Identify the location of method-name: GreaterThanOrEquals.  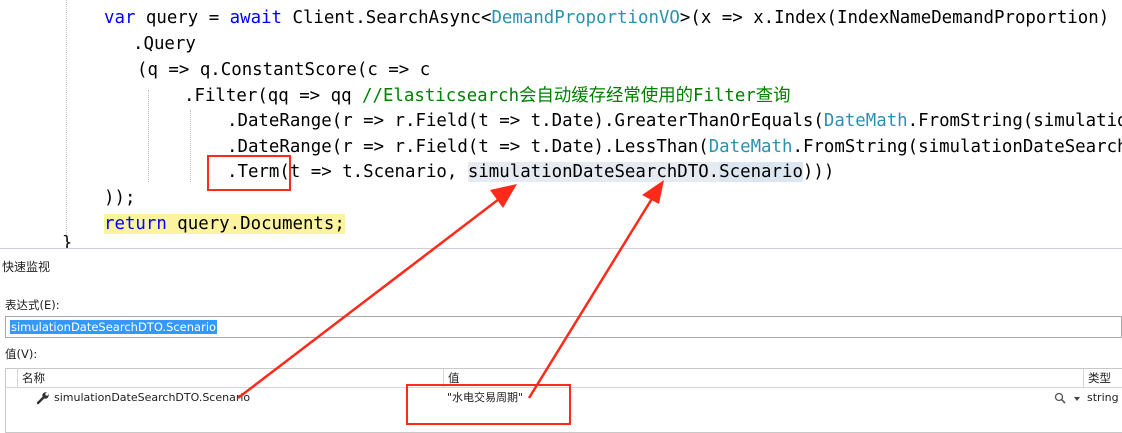
(714, 121).